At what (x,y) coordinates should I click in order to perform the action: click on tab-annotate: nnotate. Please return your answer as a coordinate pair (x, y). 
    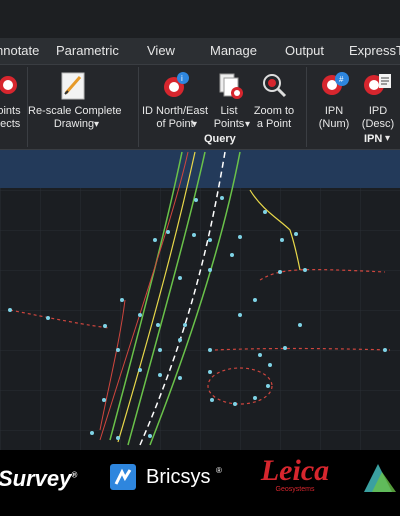
    Looking at the image, I should click on (19, 50).